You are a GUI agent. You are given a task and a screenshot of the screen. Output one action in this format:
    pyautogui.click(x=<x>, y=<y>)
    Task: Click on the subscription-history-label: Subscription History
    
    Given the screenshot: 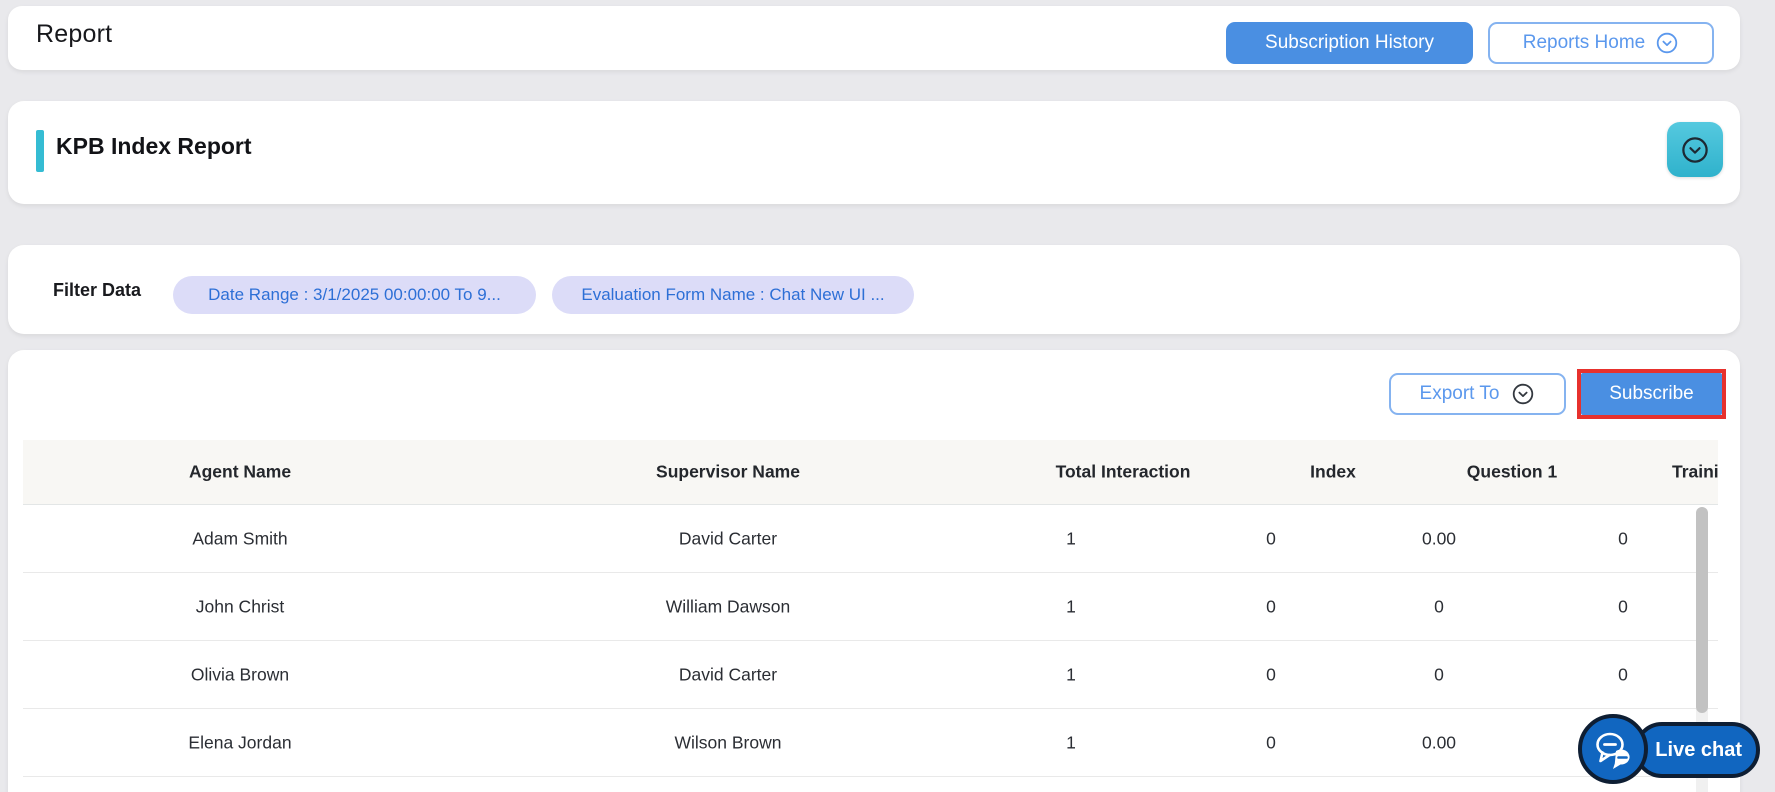 What is the action you would take?
    pyautogui.click(x=1349, y=42)
    